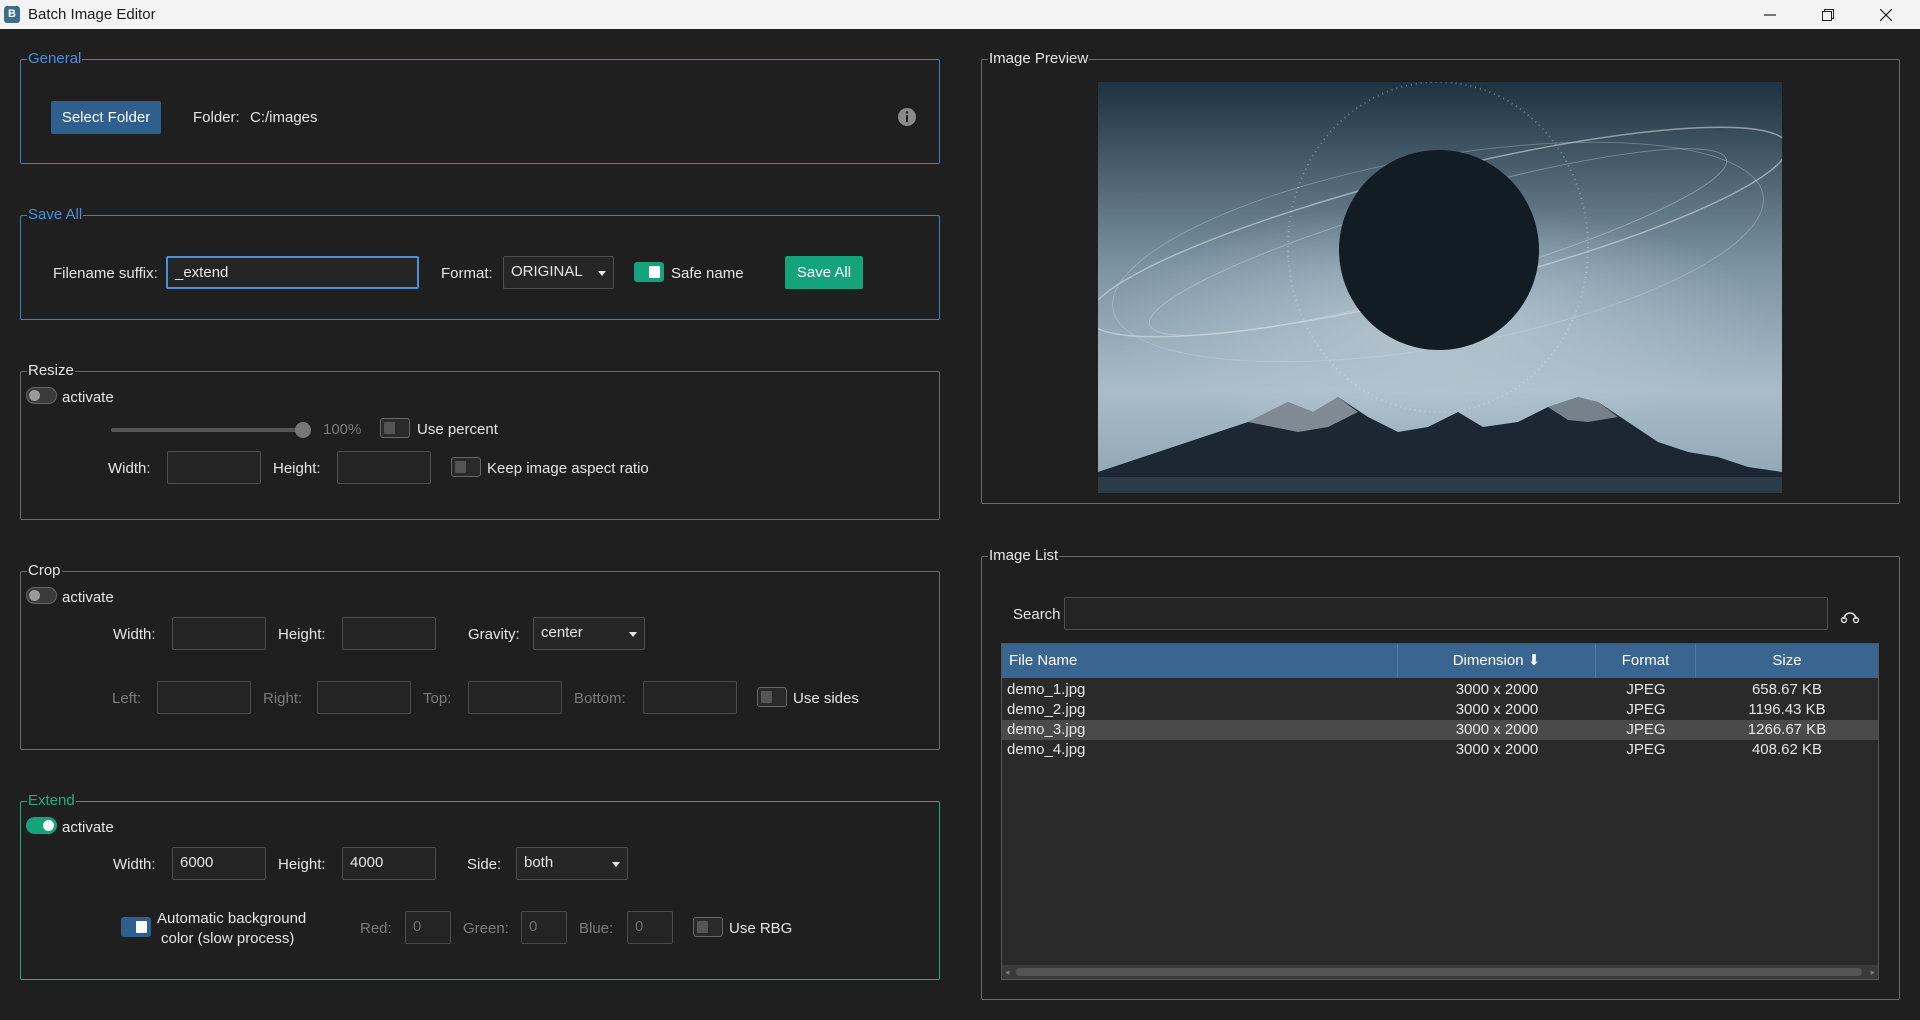 The height and width of the screenshot is (1020, 1920). What do you see at coordinates (1787, 709) in the screenshot?
I see `cell-size: 1196.43 KB` at bounding box center [1787, 709].